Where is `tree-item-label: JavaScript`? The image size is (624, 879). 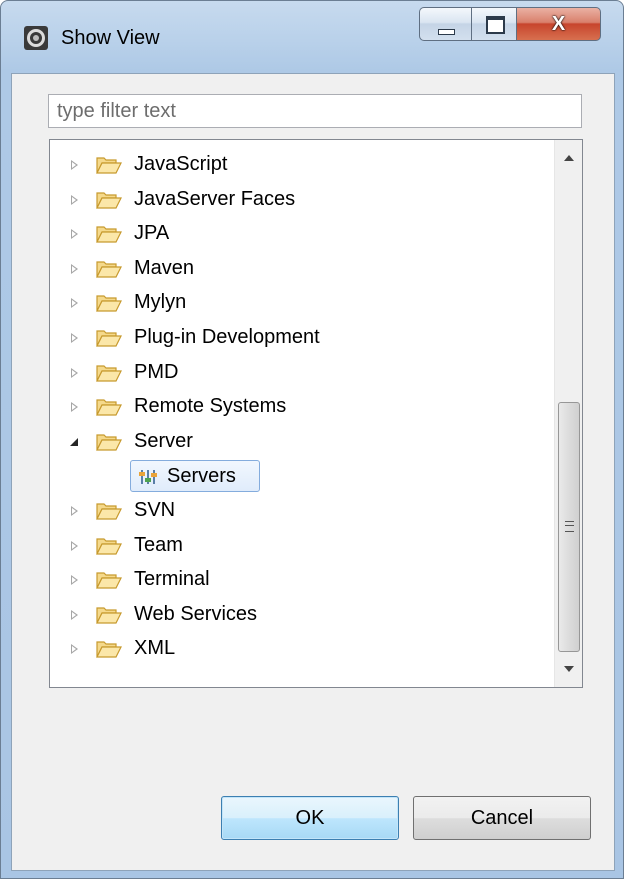 tree-item-label: JavaScript is located at coordinates (181, 164).